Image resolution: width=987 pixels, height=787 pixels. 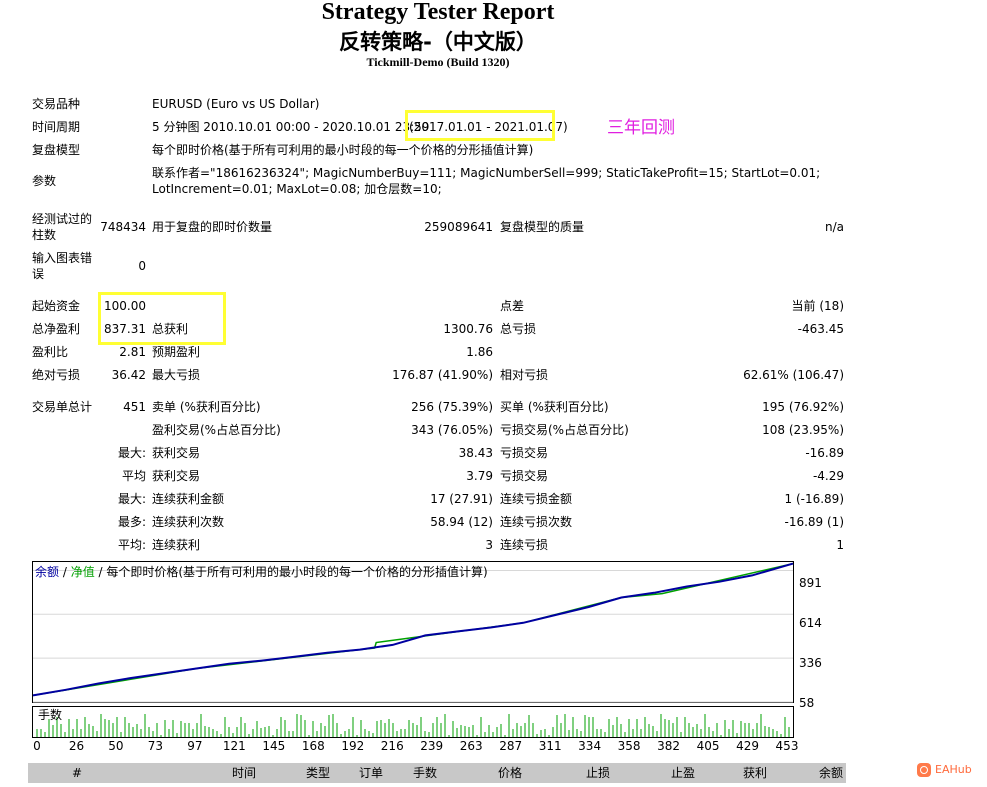 What do you see at coordinates (413, 629) in the screenshot?
I see `series-line-balance` at bounding box center [413, 629].